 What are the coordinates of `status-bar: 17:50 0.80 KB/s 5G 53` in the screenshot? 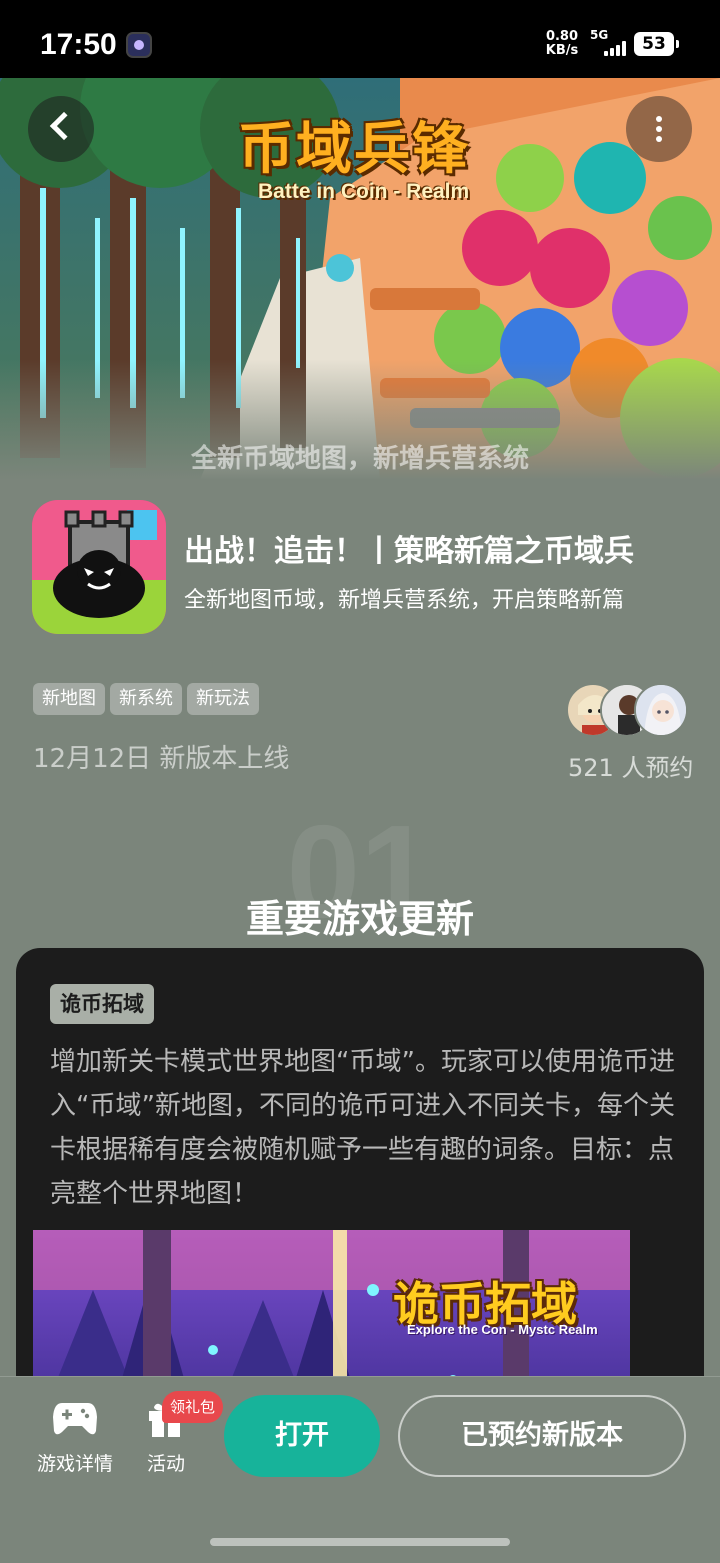 It's located at (360, 39).